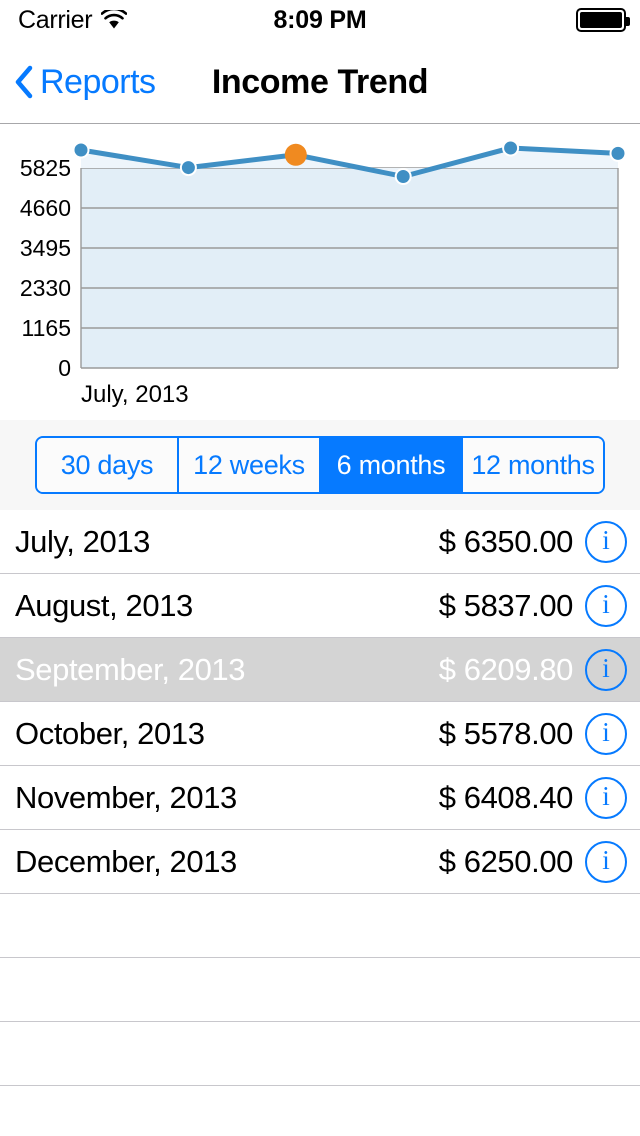  What do you see at coordinates (104, 605) in the screenshot?
I see `row-month-label: August, 2013` at bounding box center [104, 605].